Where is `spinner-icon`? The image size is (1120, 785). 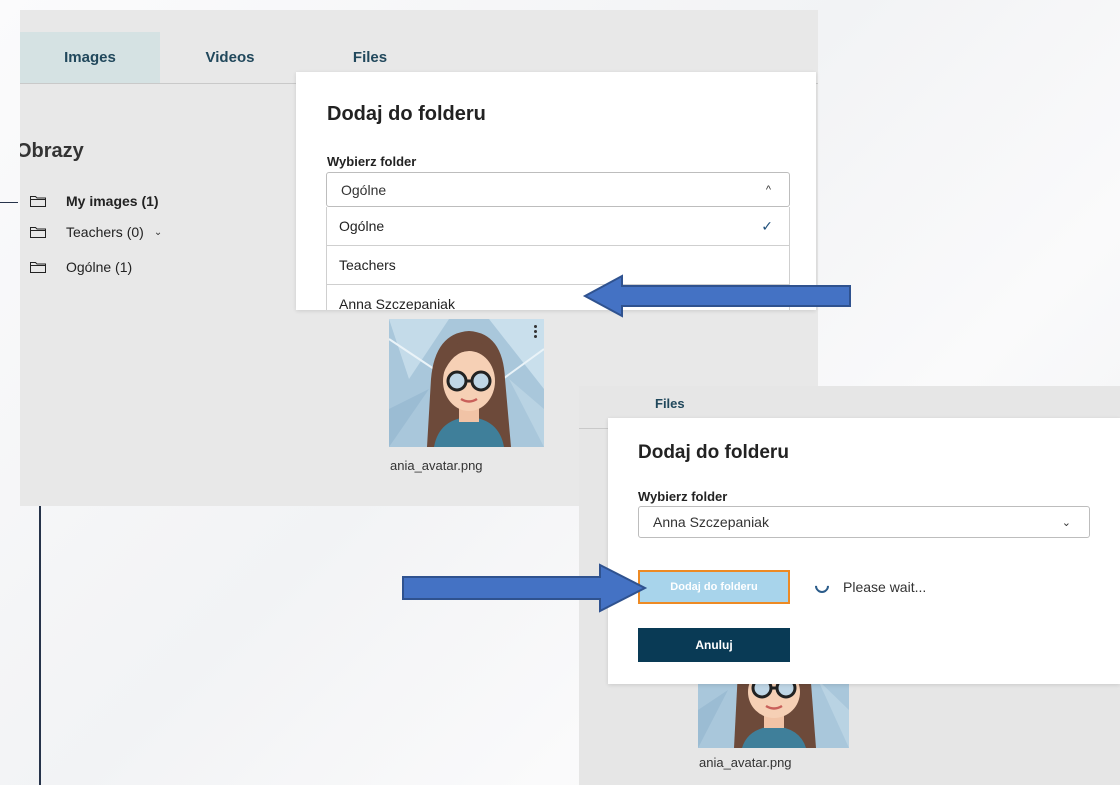 spinner-icon is located at coordinates (822, 586).